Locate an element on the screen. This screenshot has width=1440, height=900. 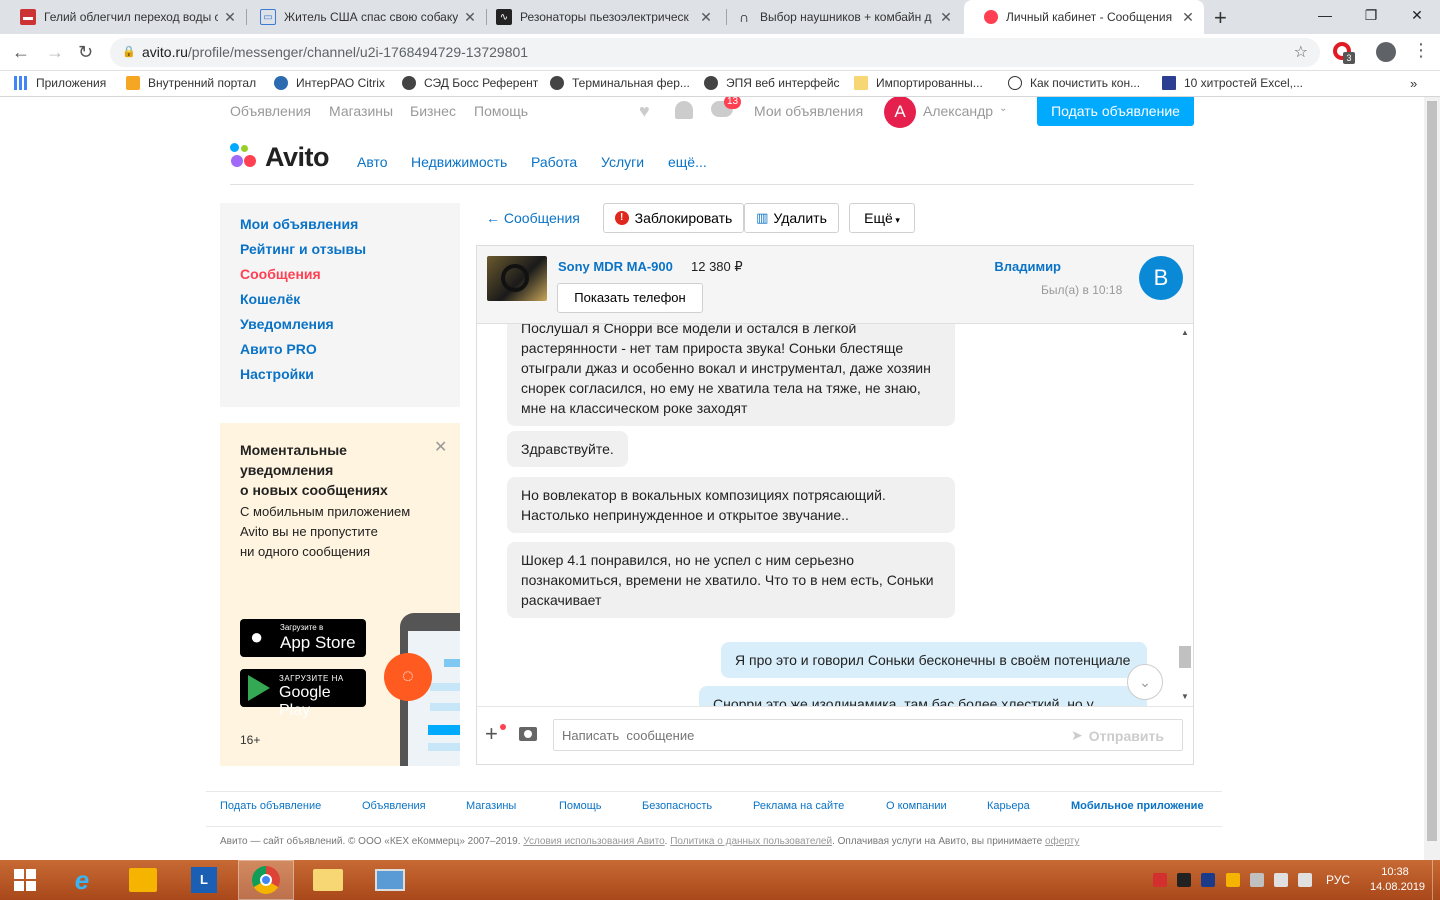
browser-tab: ▭ Житель США спас свою собаку ✕ is located at coordinates (363, 17).